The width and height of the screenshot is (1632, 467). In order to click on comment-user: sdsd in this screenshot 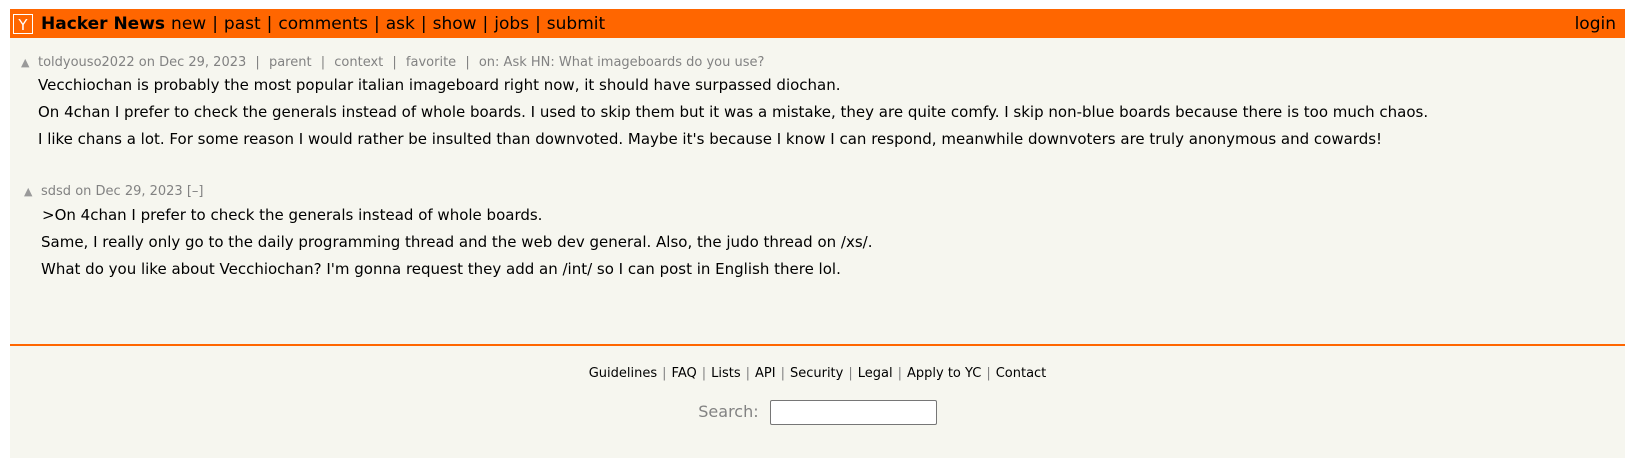, I will do `click(56, 191)`.